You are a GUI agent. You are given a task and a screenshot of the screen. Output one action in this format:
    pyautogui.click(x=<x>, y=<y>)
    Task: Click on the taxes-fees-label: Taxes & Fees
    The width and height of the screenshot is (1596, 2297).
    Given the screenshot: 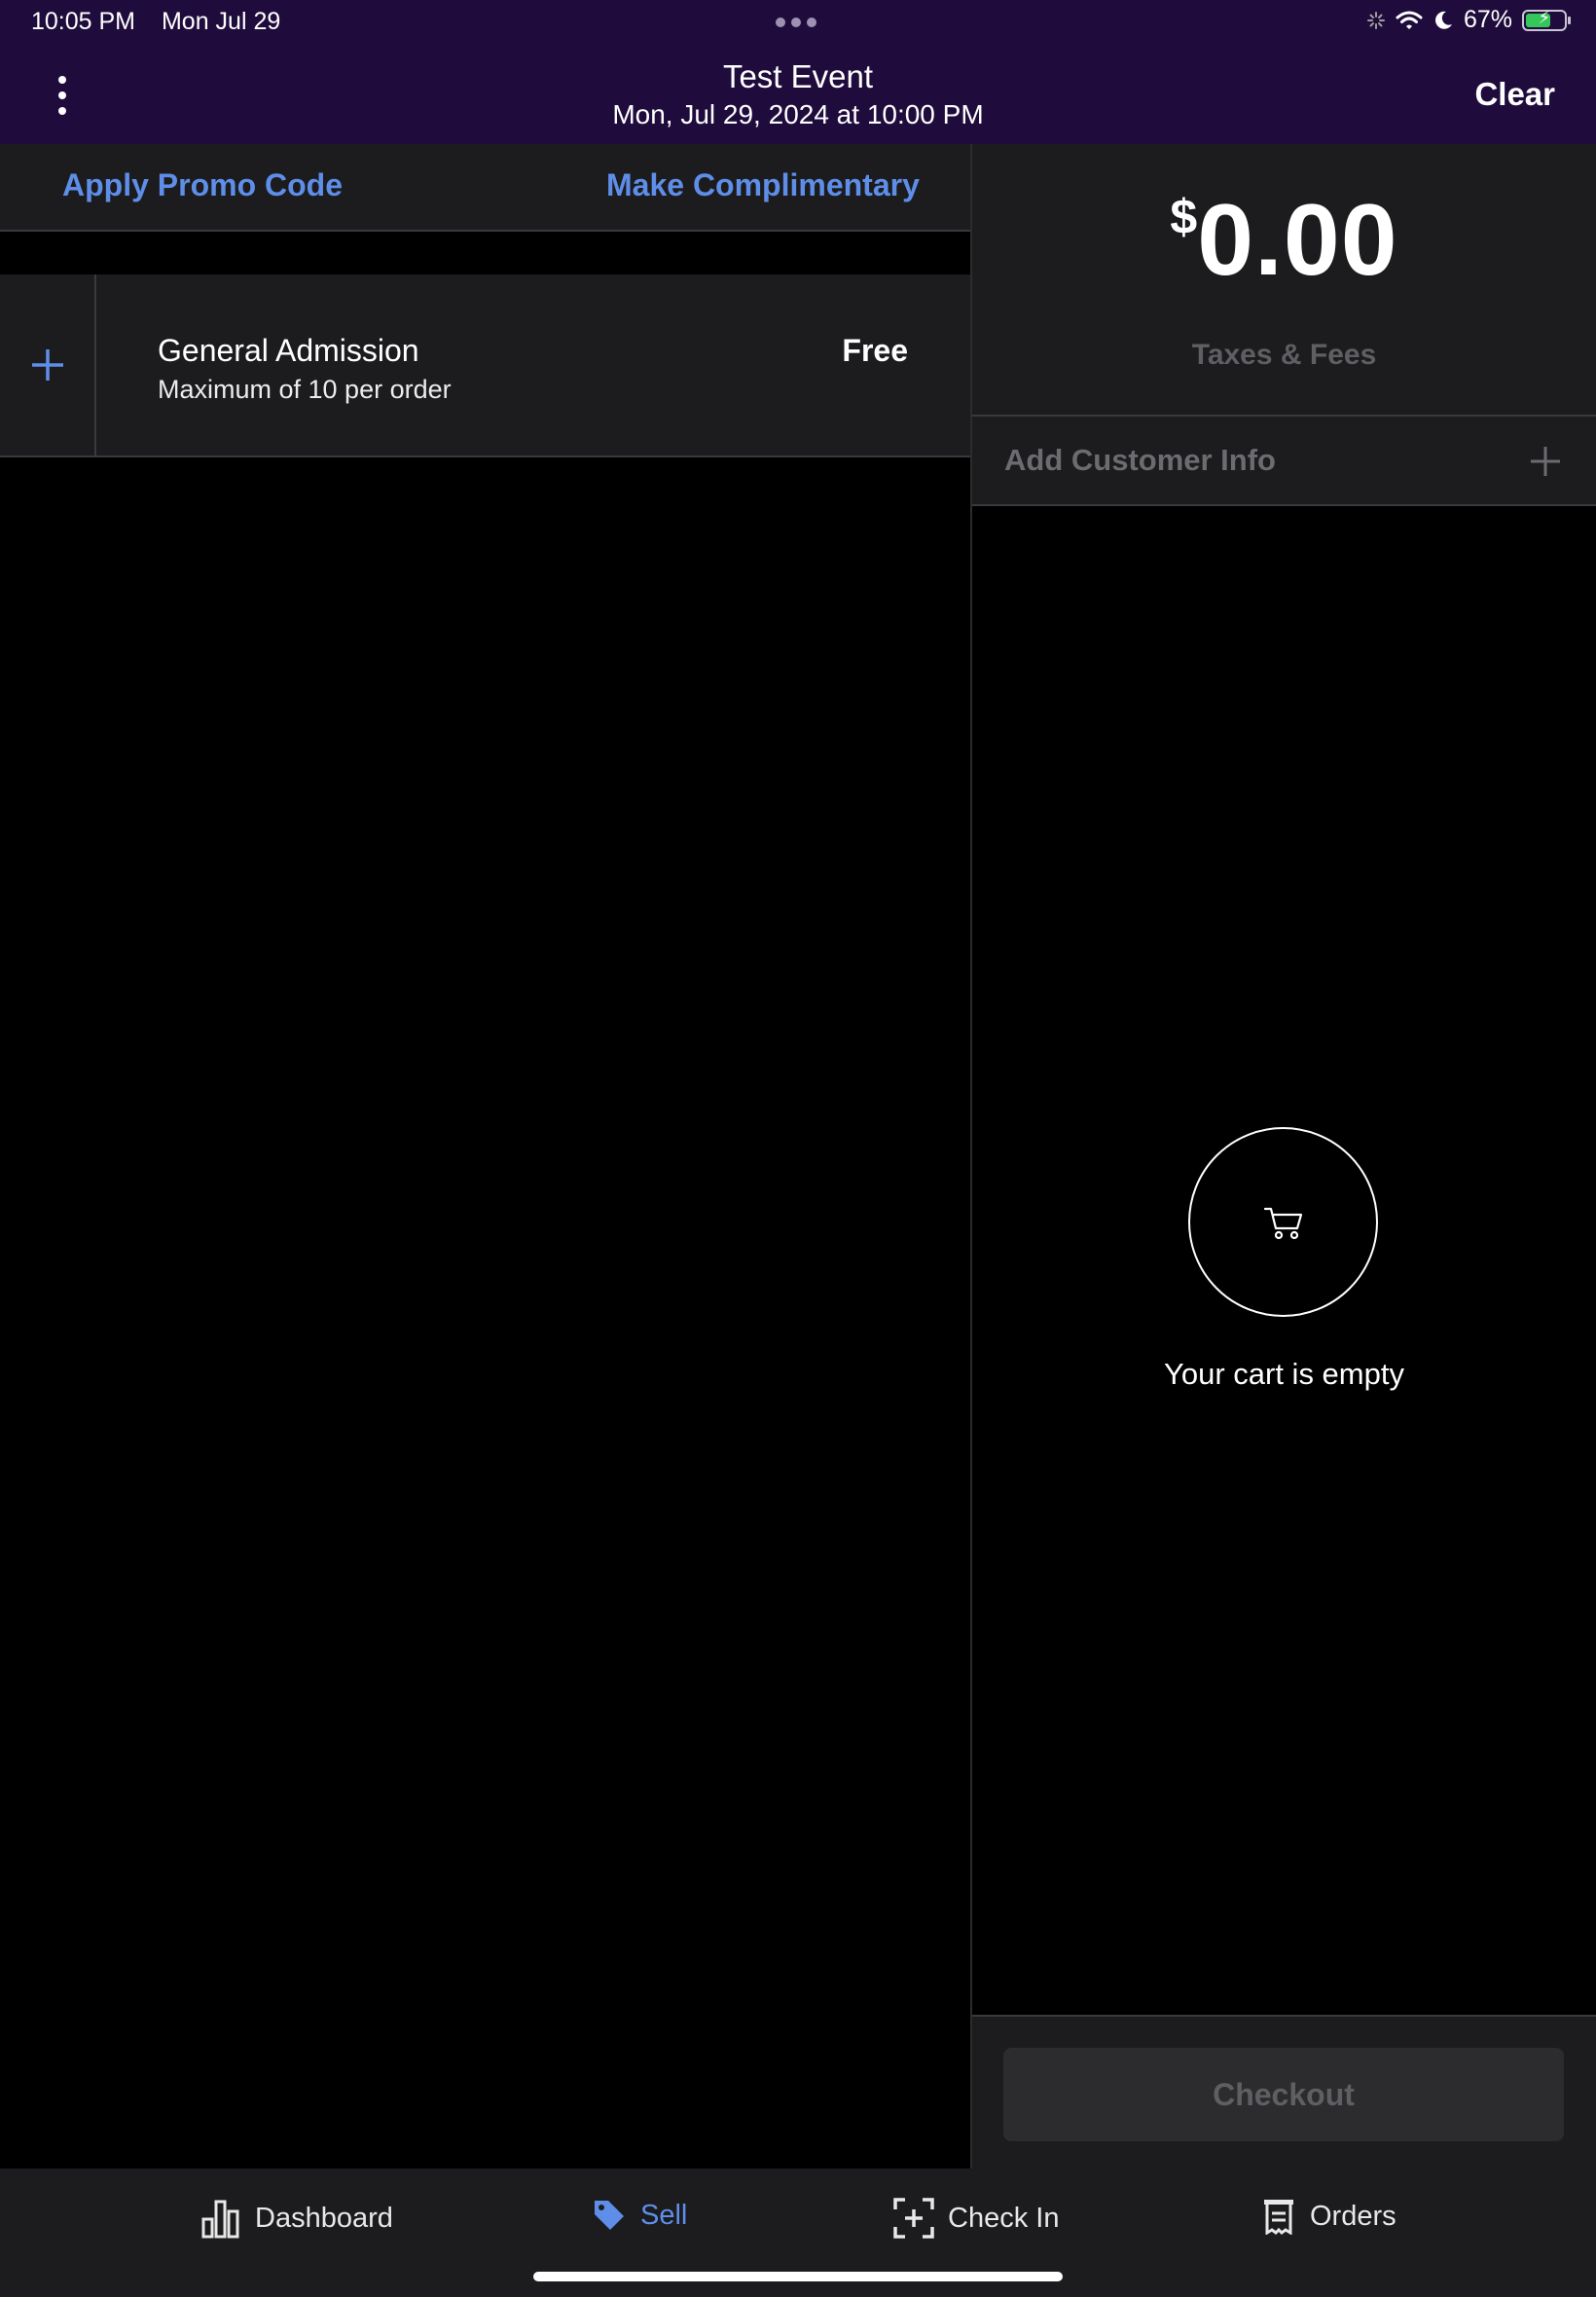 What is the action you would take?
    pyautogui.click(x=1284, y=355)
    